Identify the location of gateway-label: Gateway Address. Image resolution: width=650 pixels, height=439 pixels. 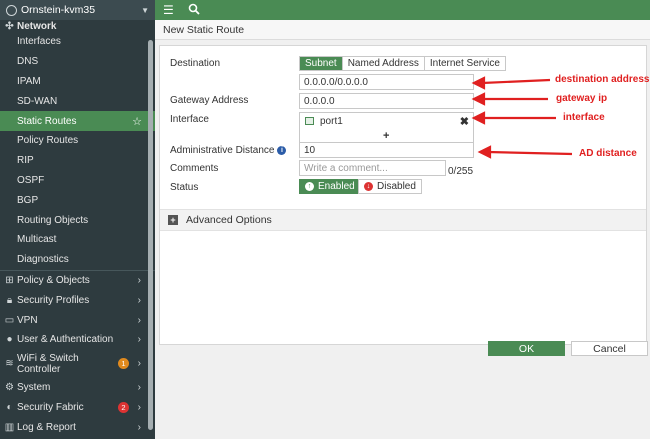
(209, 100).